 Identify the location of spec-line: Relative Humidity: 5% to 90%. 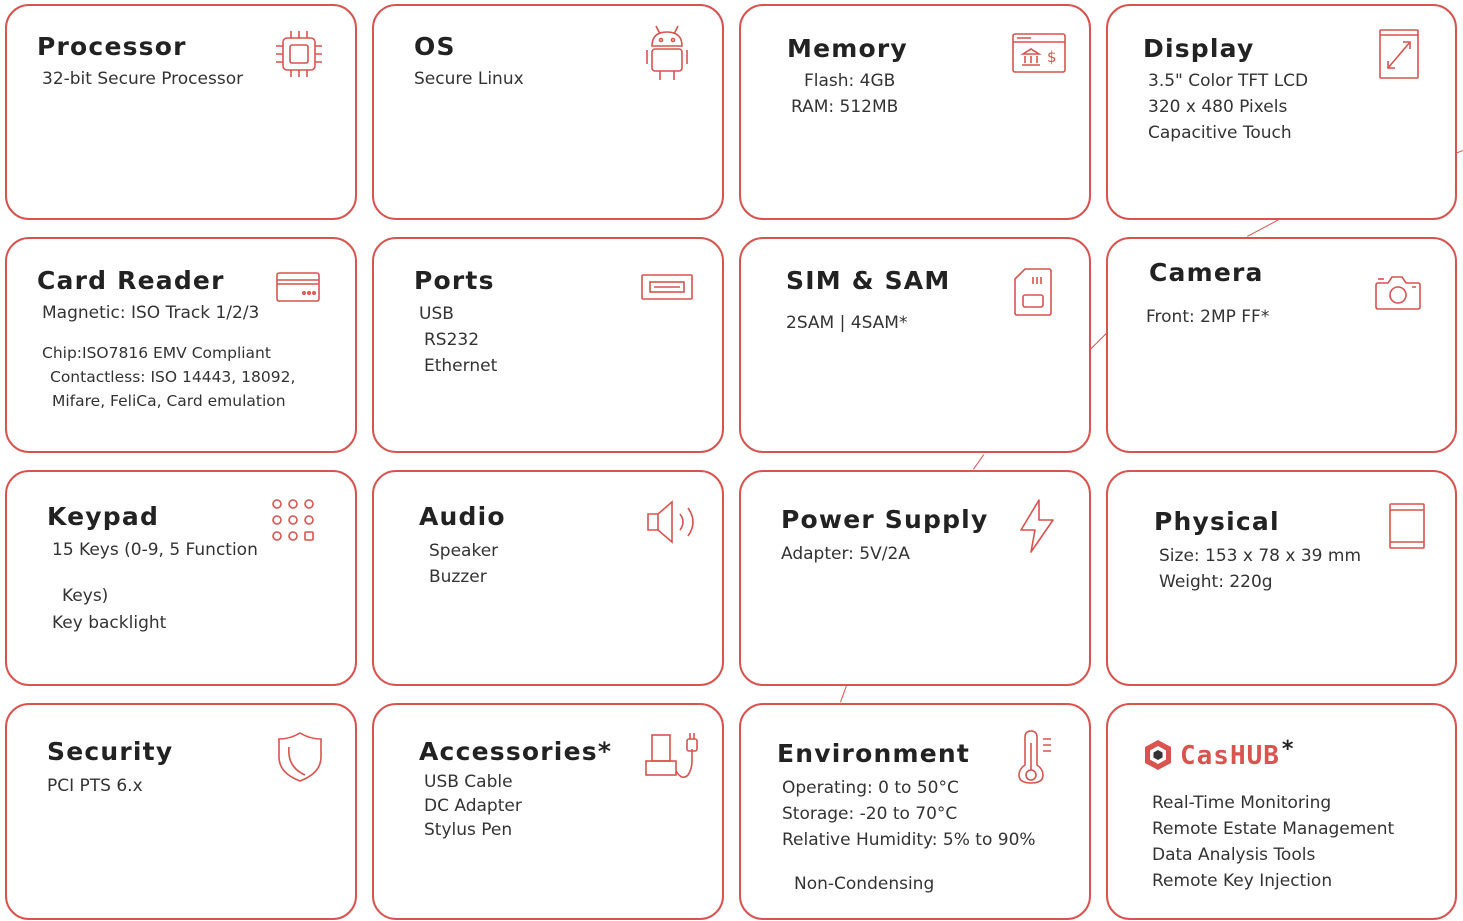
(909, 840).